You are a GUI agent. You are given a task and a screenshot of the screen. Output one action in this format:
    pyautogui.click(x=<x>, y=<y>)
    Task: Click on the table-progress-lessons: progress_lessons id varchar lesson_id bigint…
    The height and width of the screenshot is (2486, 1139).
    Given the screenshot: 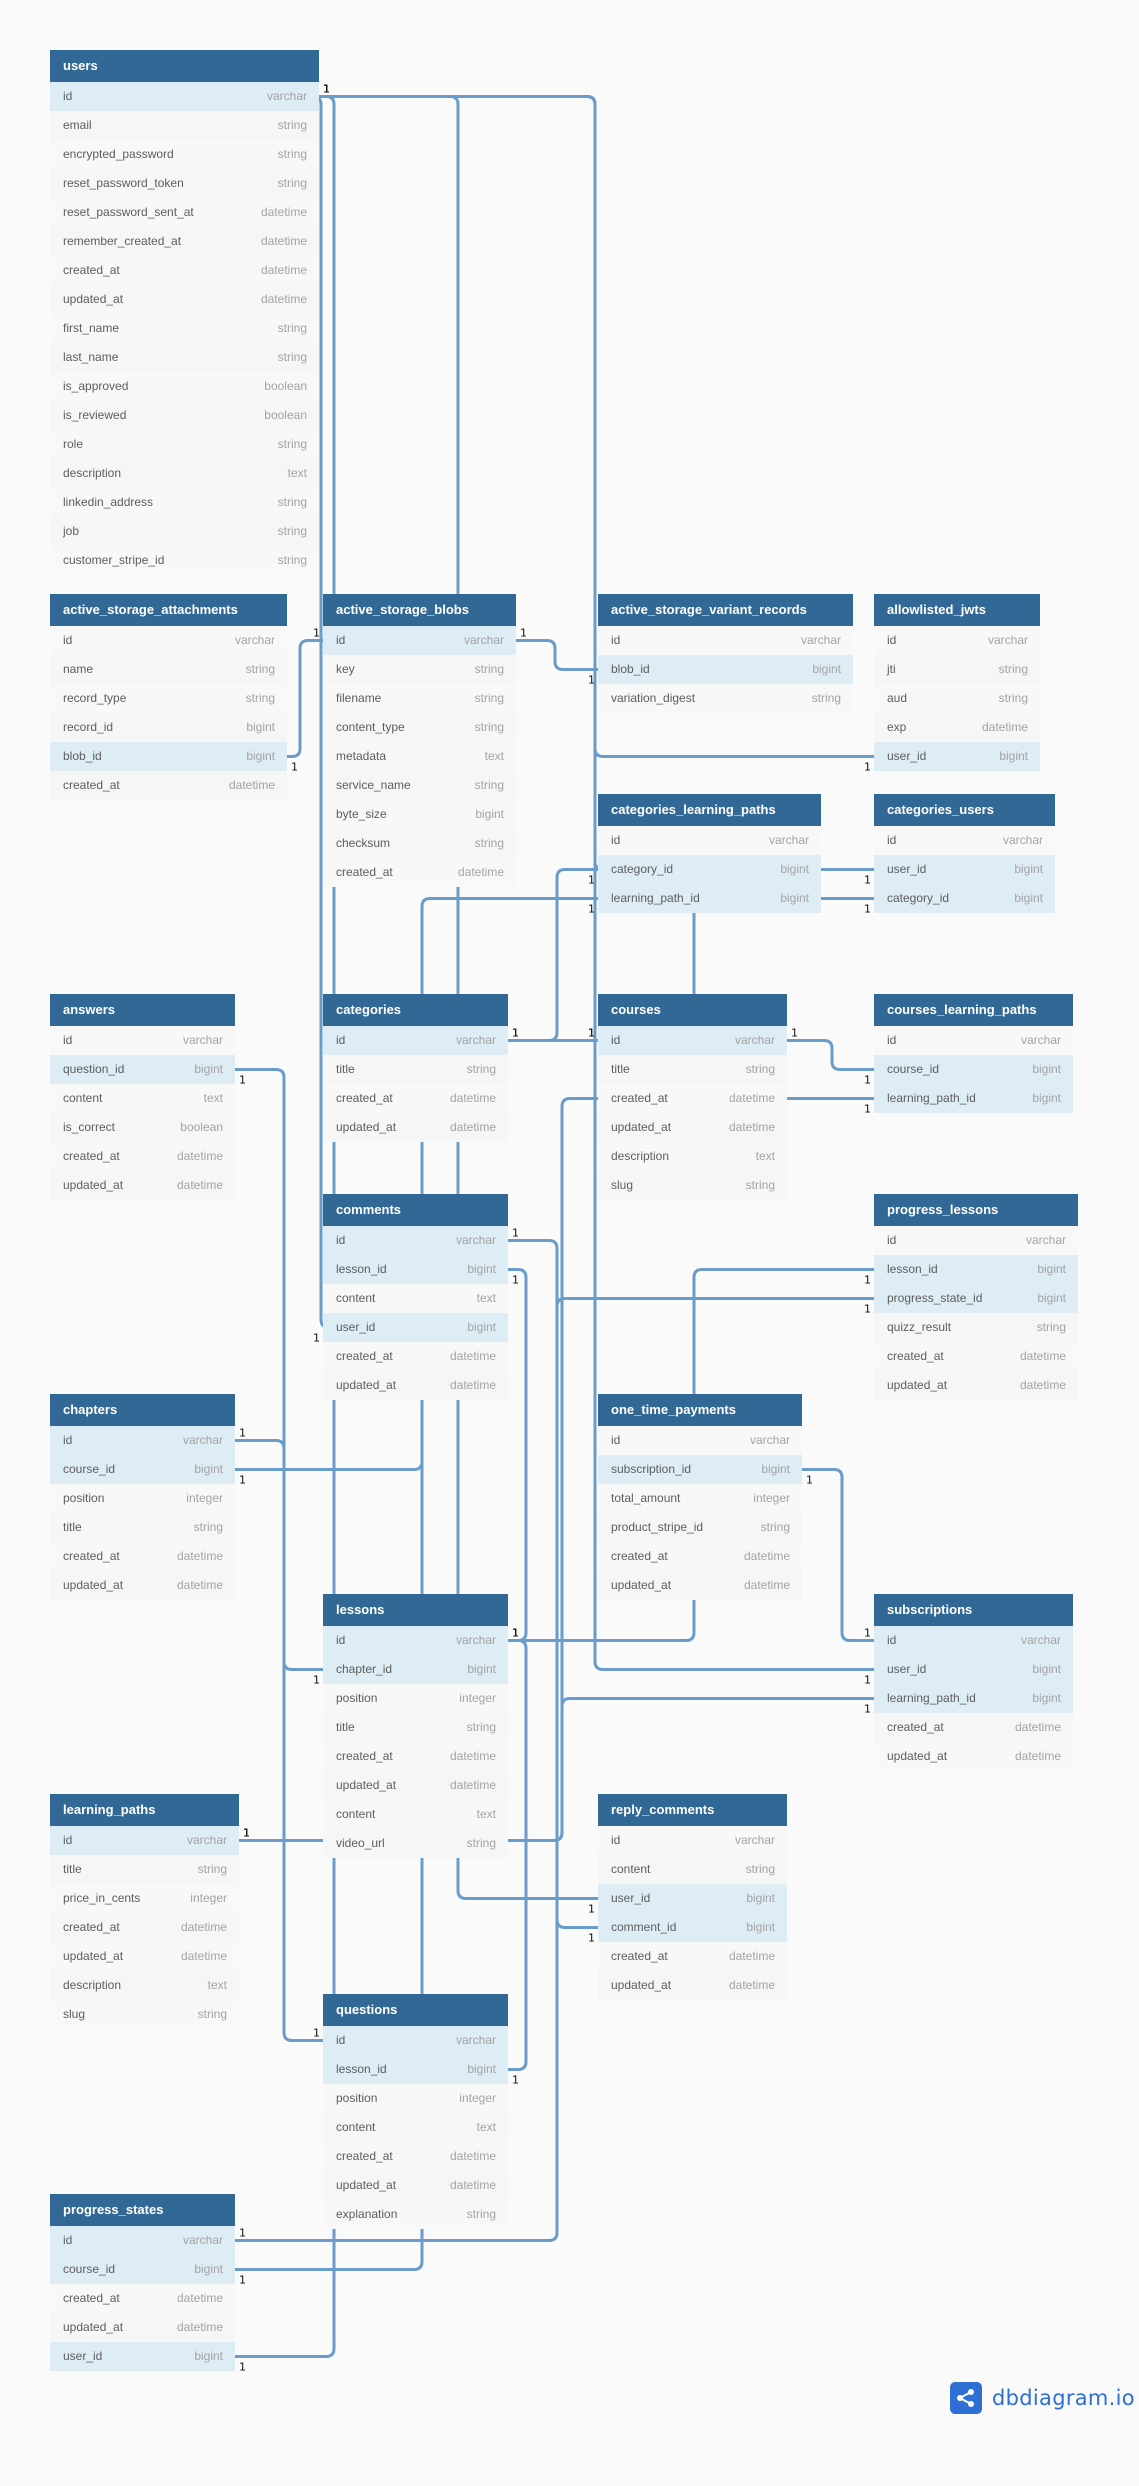 What is the action you would take?
    pyautogui.click(x=976, y=1297)
    